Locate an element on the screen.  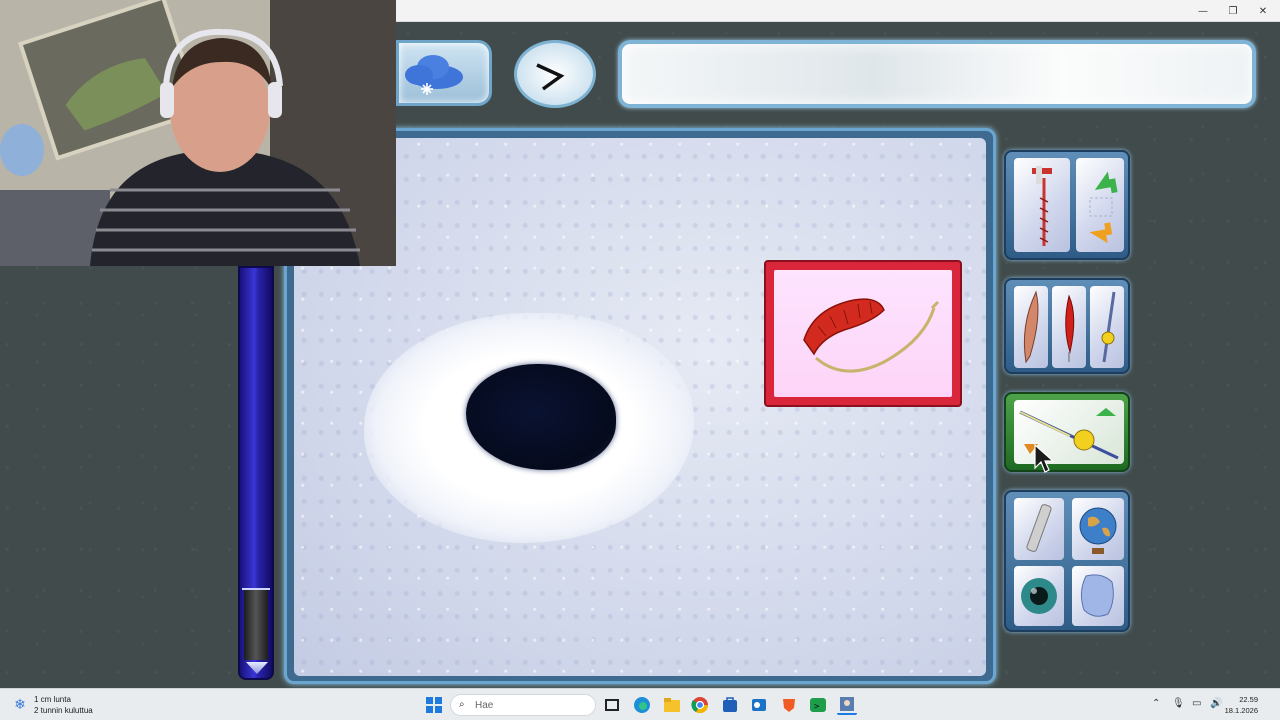
snow-cloud-icon is located at coordinates (434, 75).